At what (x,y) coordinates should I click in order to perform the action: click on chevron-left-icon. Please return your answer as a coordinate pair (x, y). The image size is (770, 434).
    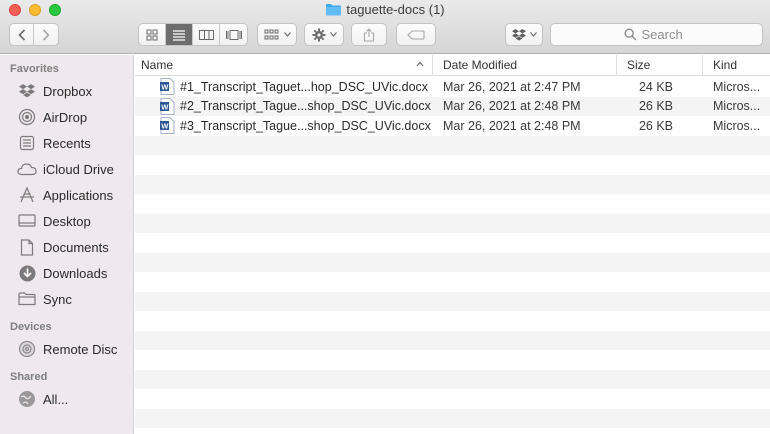
    Looking at the image, I should click on (21, 34).